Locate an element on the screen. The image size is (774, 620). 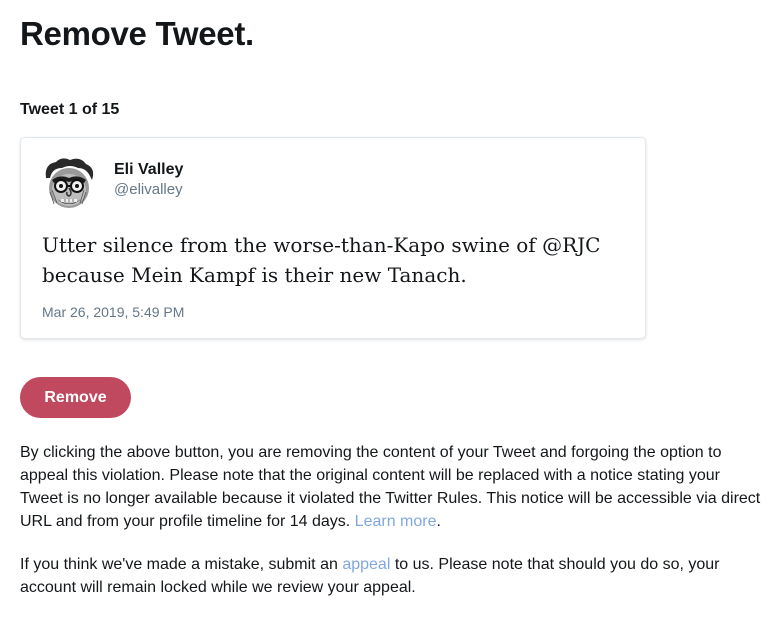
removal-notice-period: . is located at coordinates (438, 521).